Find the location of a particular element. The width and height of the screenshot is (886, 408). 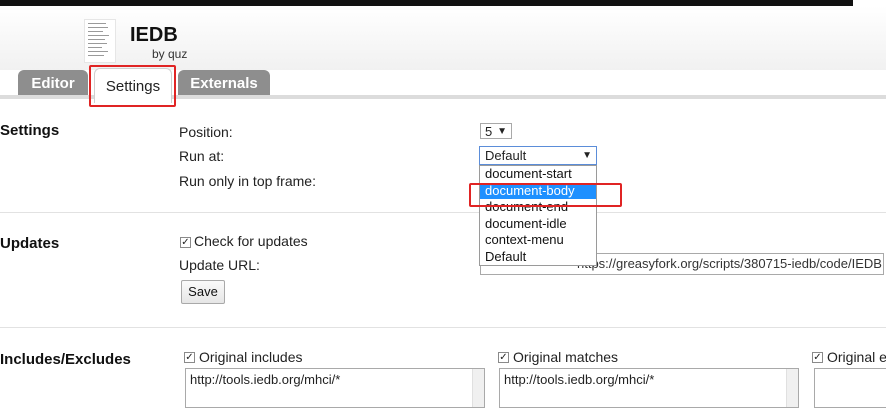

tab-editor: Editor is located at coordinates (53, 83).